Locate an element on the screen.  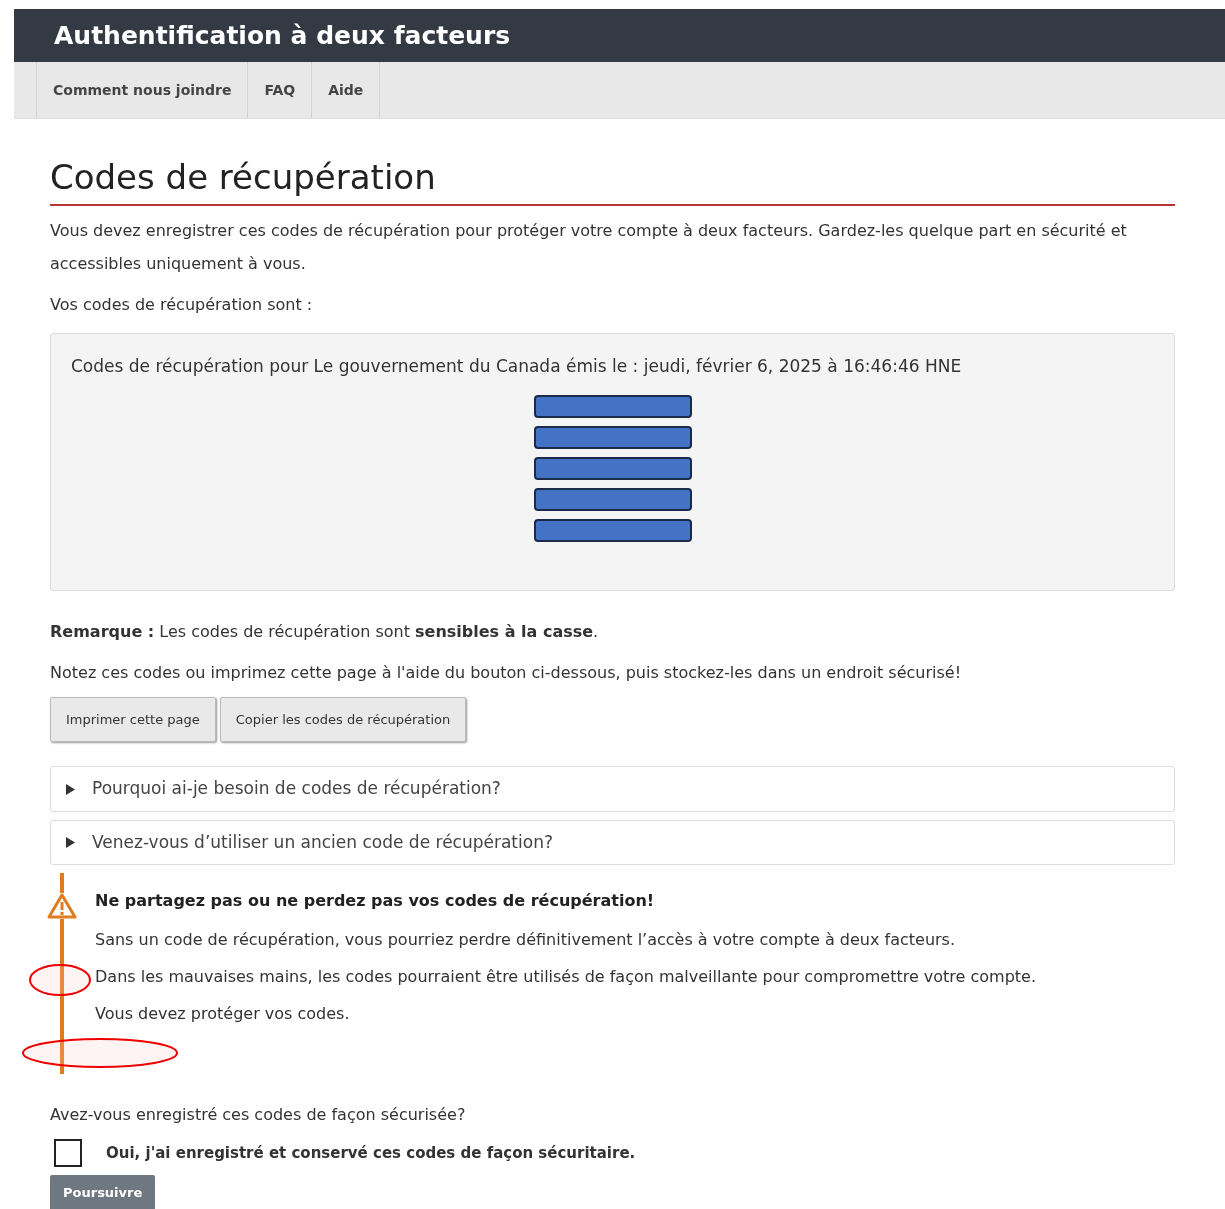
note-text: Remarque : Les codes de récupération sont sensibles à la casse. is located at coordinates (325, 631).